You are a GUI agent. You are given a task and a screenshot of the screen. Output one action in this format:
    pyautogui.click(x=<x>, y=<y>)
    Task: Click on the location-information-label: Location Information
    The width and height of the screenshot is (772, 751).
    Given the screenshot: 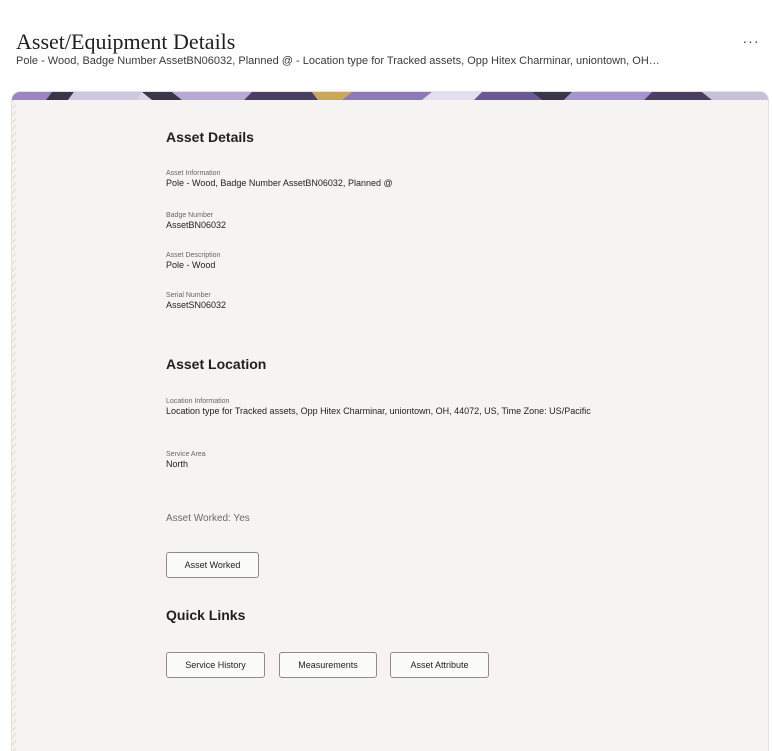 What is the action you would take?
    pyautogui.click(x=198, y=401)
    